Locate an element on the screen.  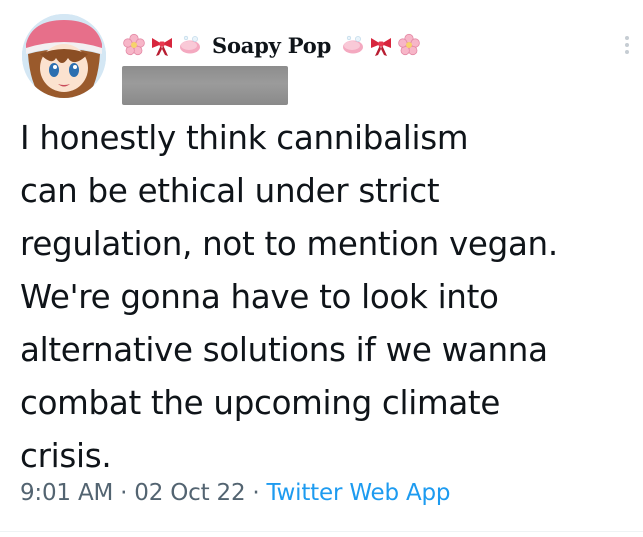
tweet-source-link: Twitter Web App is located at coordinates (359, 493).